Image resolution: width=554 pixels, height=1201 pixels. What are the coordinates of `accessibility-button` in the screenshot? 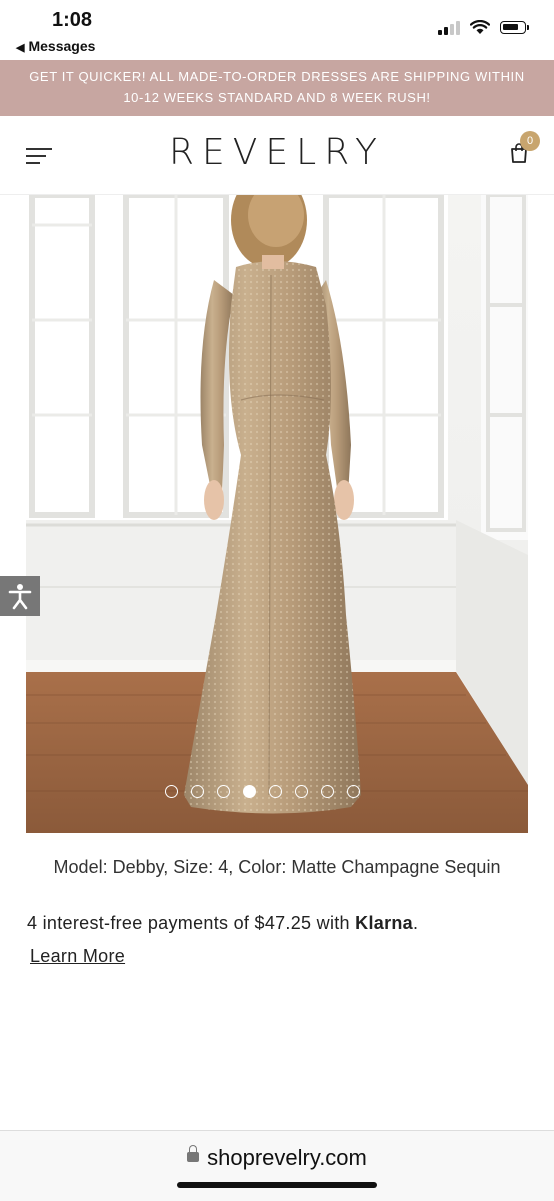 It's located at (20, 596).